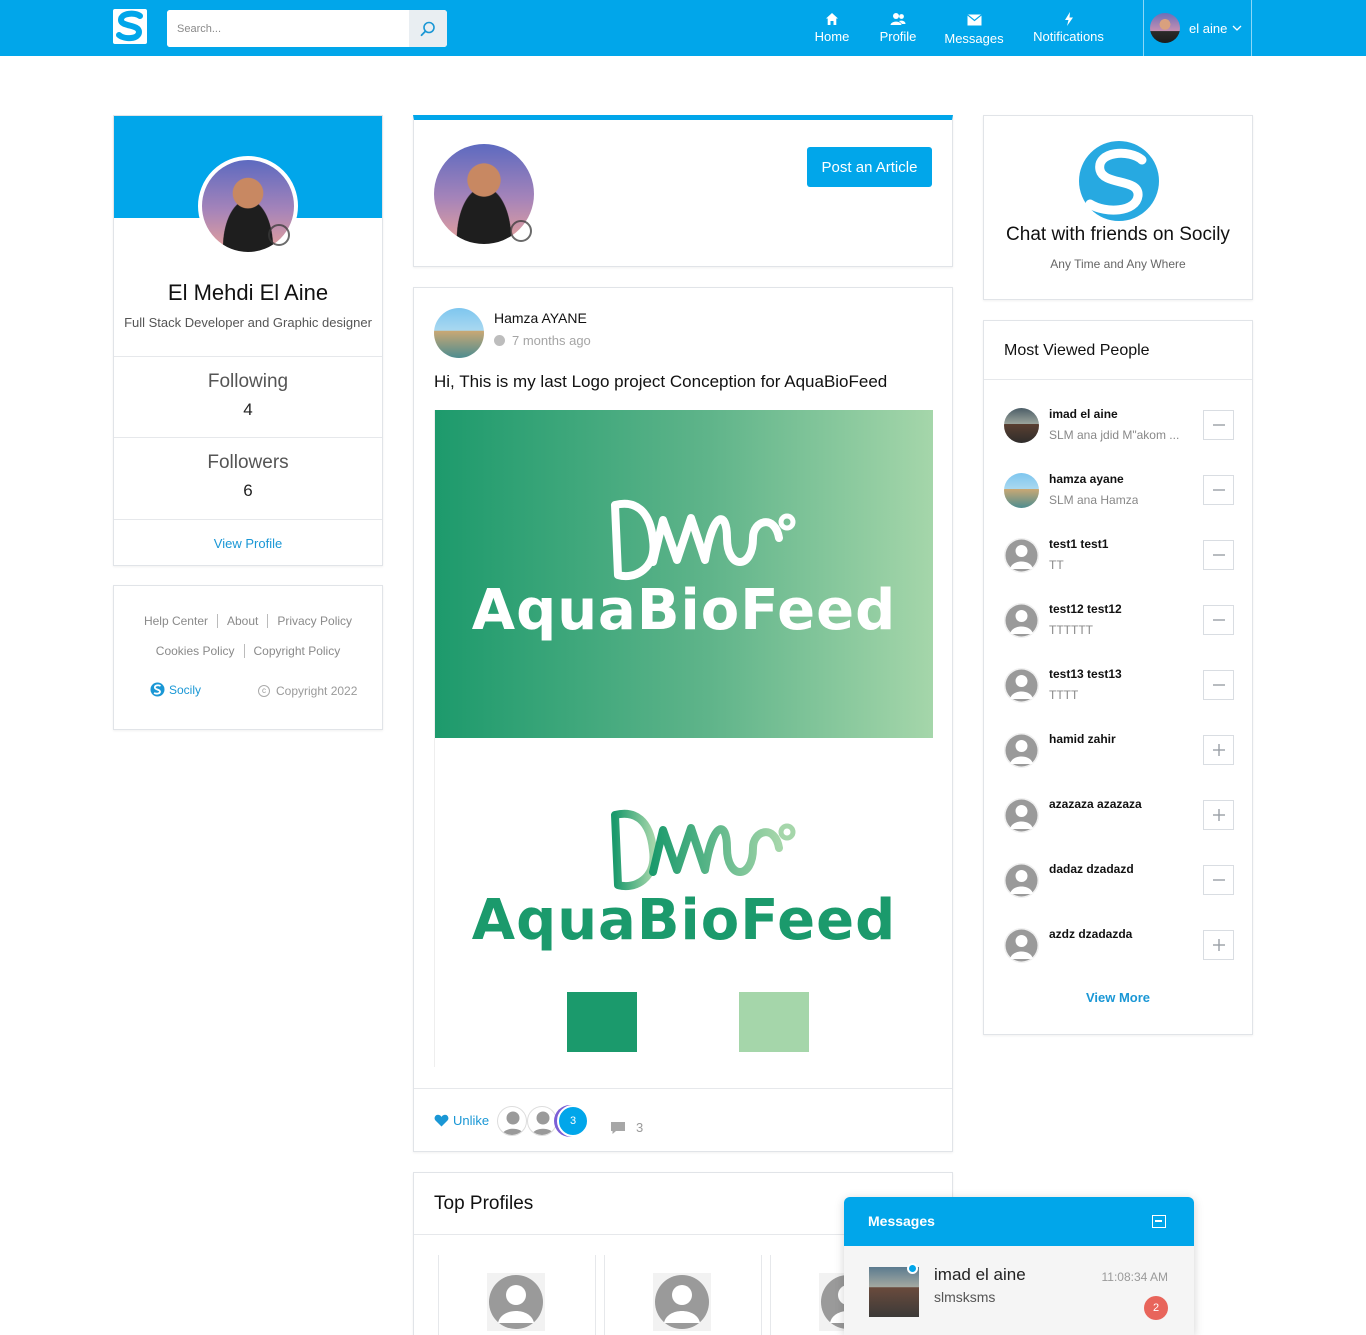 Image resolution: width=1366 pixels, height=1335 pixels. I want to click on minimize-icon, so click(1159, 1221).